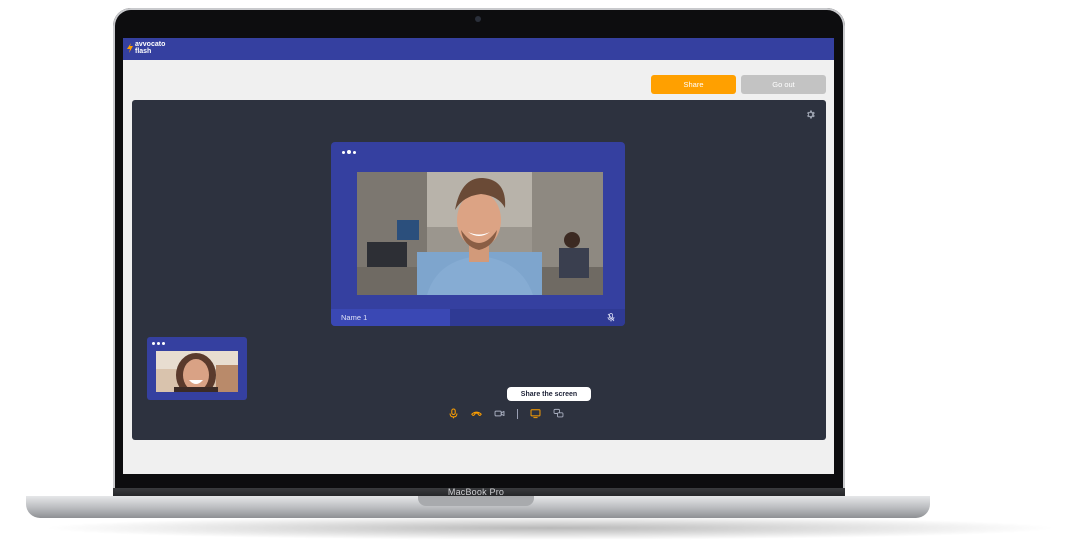 The image size is (1085, 554). I want to click on hang-up-icon, so click(476, 413).